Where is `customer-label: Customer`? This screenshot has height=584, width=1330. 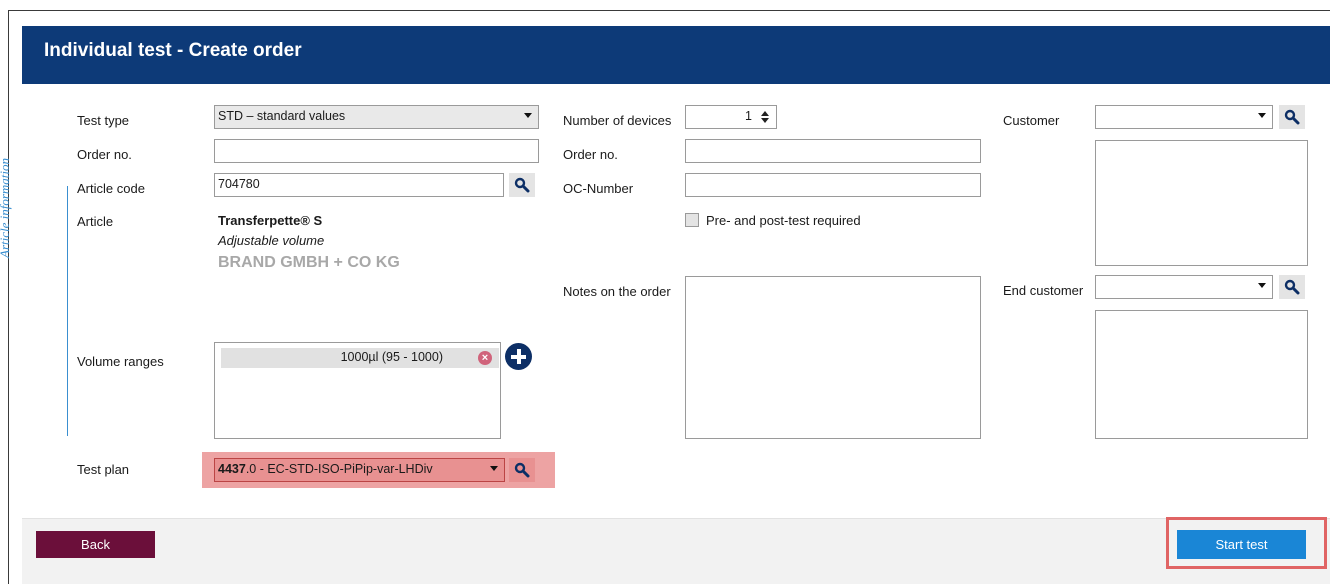
customer-label: Customer is located at coordinates (1031, 120).